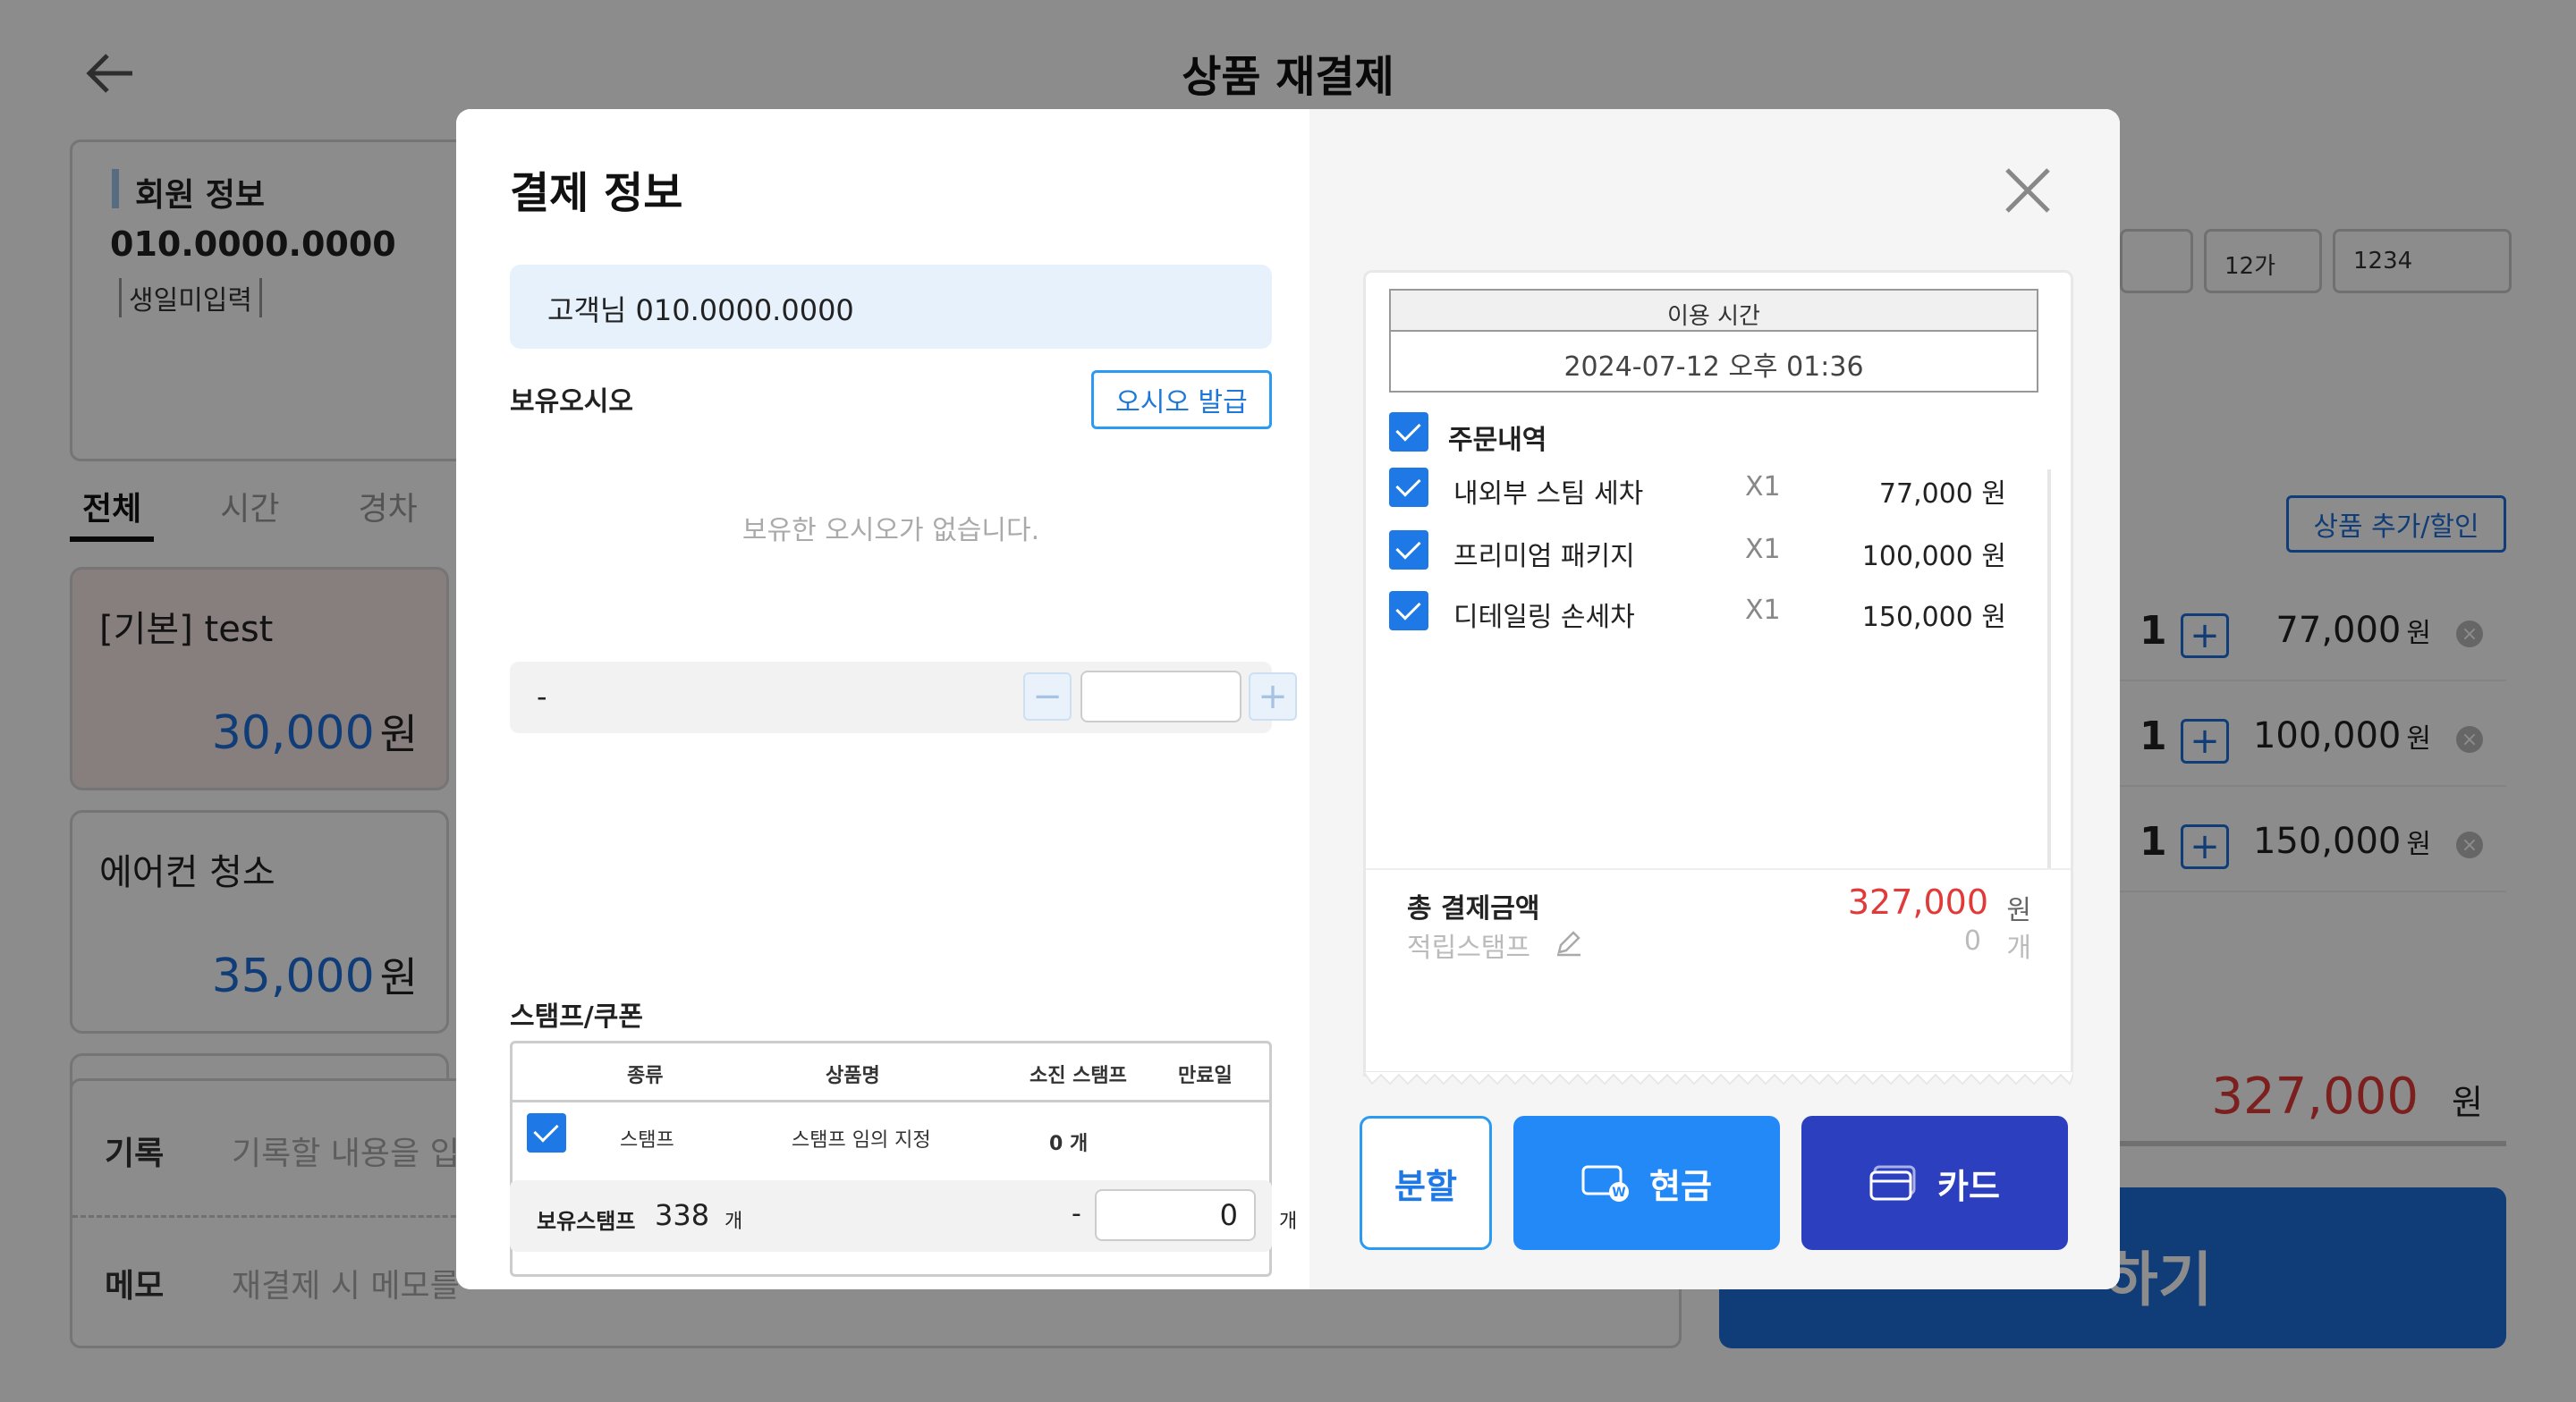 Image resolution: width=2576 pixels, height=1402 pixels. Describe the element at coordinates (903, 1216) in the screenshot. I see `own-stamp-row: 보유스탬프 338 개 - 0 개` at that location.